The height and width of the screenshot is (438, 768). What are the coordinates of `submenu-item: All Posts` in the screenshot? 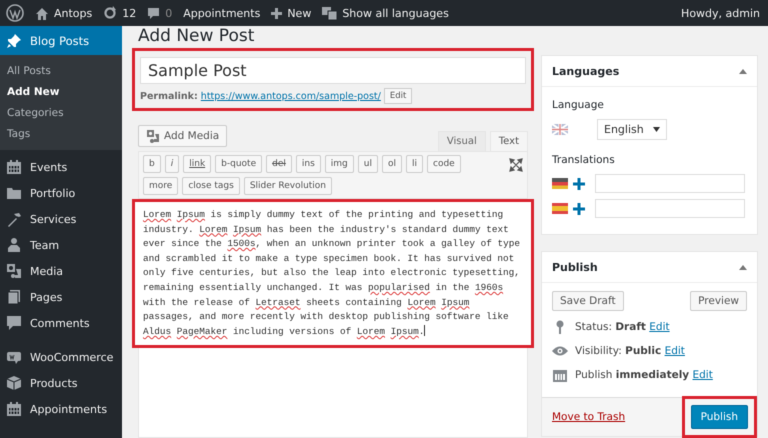 It's located at (61, 71).